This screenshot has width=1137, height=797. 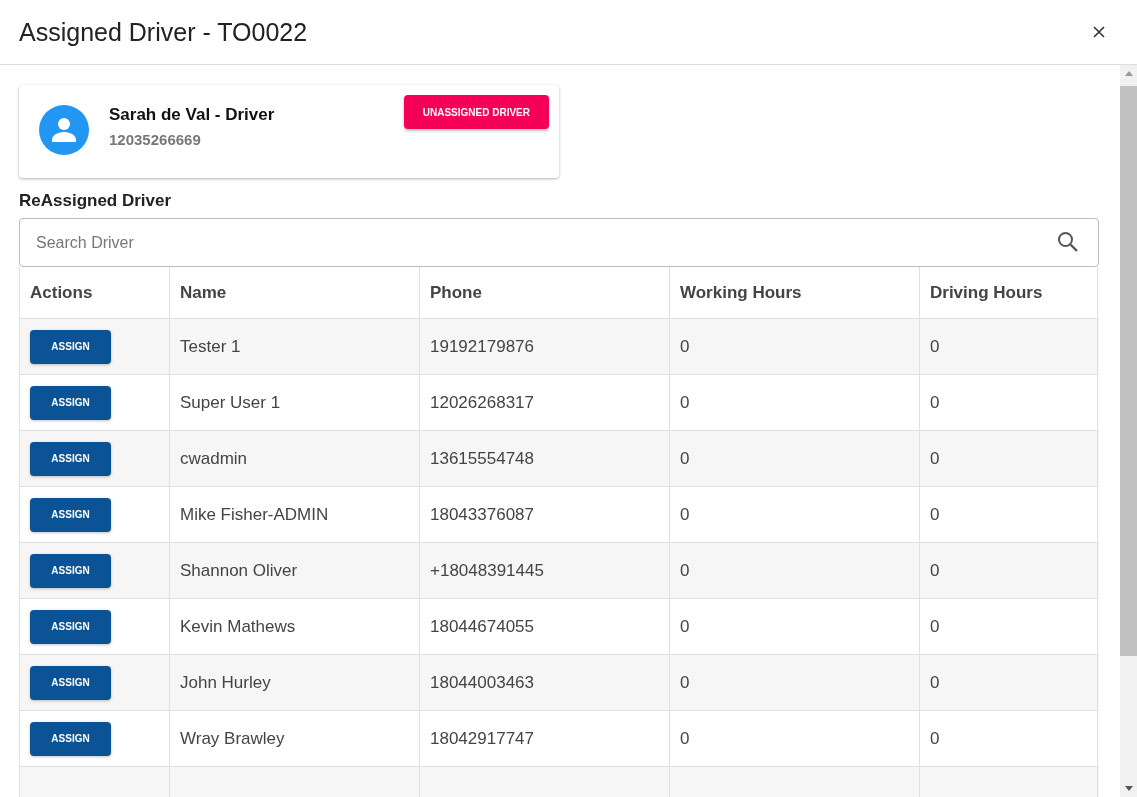 I want to click on table-cell: 18044674055, so click(x=545, y=626).